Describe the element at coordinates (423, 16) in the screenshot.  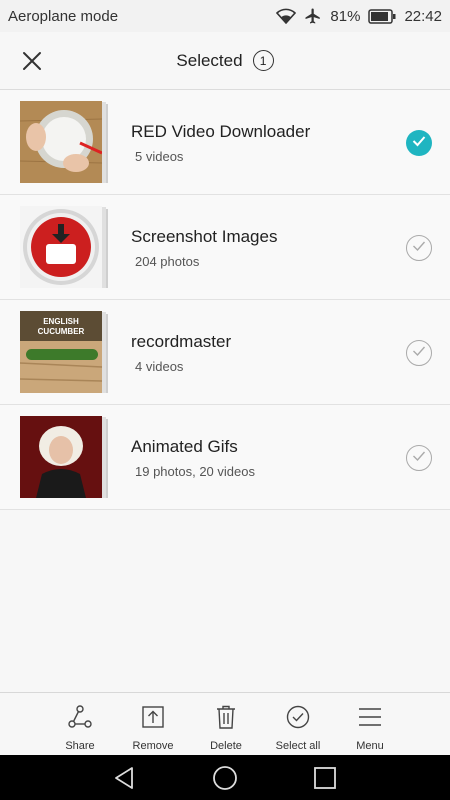
I see `clock: 22:42` at that location.